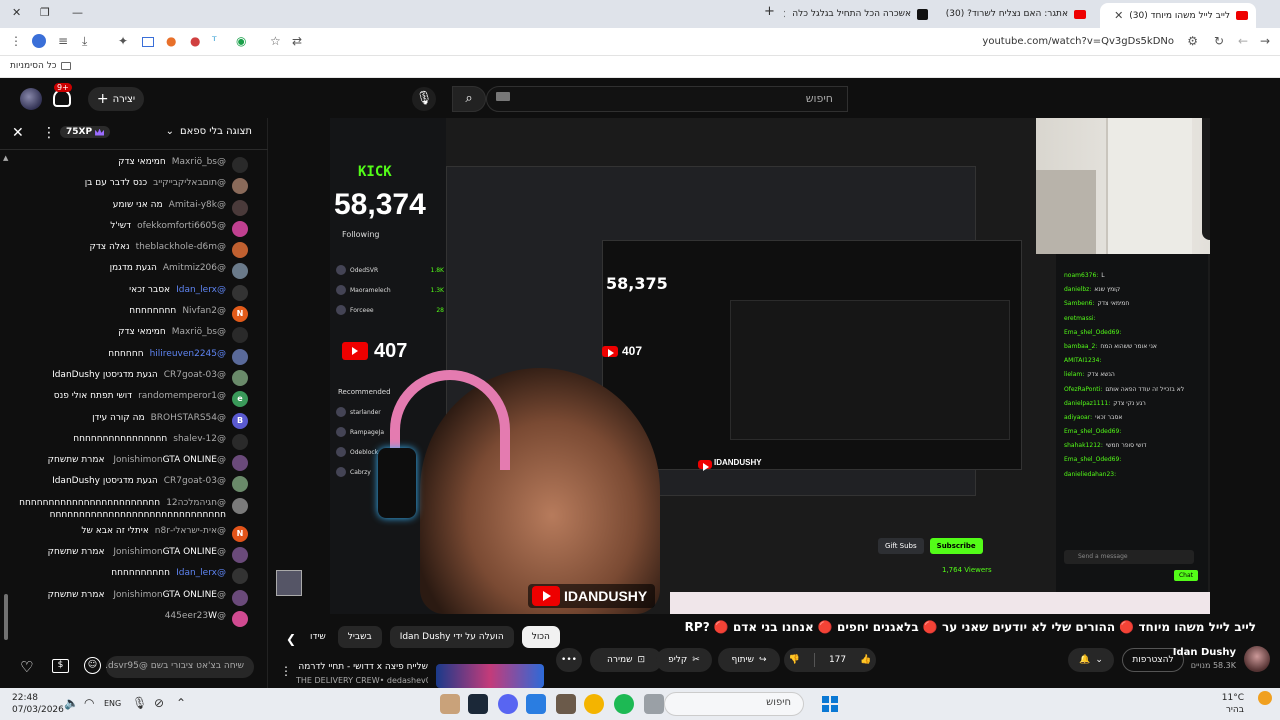 Image resolution: width=1280 pixels, height=720 pixels. What do you see at coordinates (112, 703) in the screenshot?
I see `language-indicator: ENG` at bounding box center [112, 703].